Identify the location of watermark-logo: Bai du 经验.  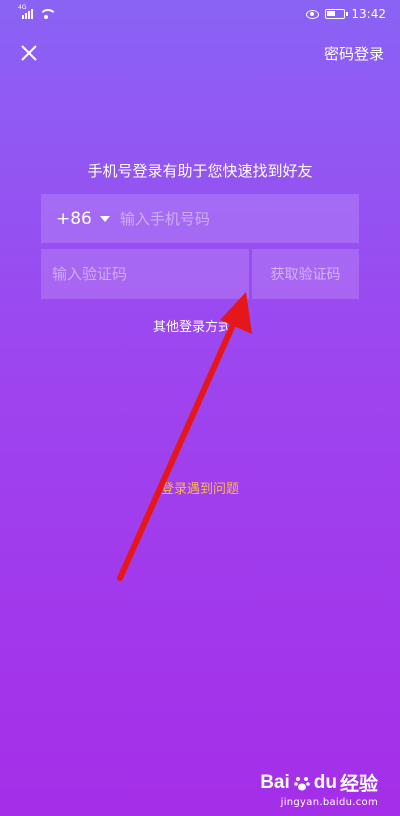
(319, 782).